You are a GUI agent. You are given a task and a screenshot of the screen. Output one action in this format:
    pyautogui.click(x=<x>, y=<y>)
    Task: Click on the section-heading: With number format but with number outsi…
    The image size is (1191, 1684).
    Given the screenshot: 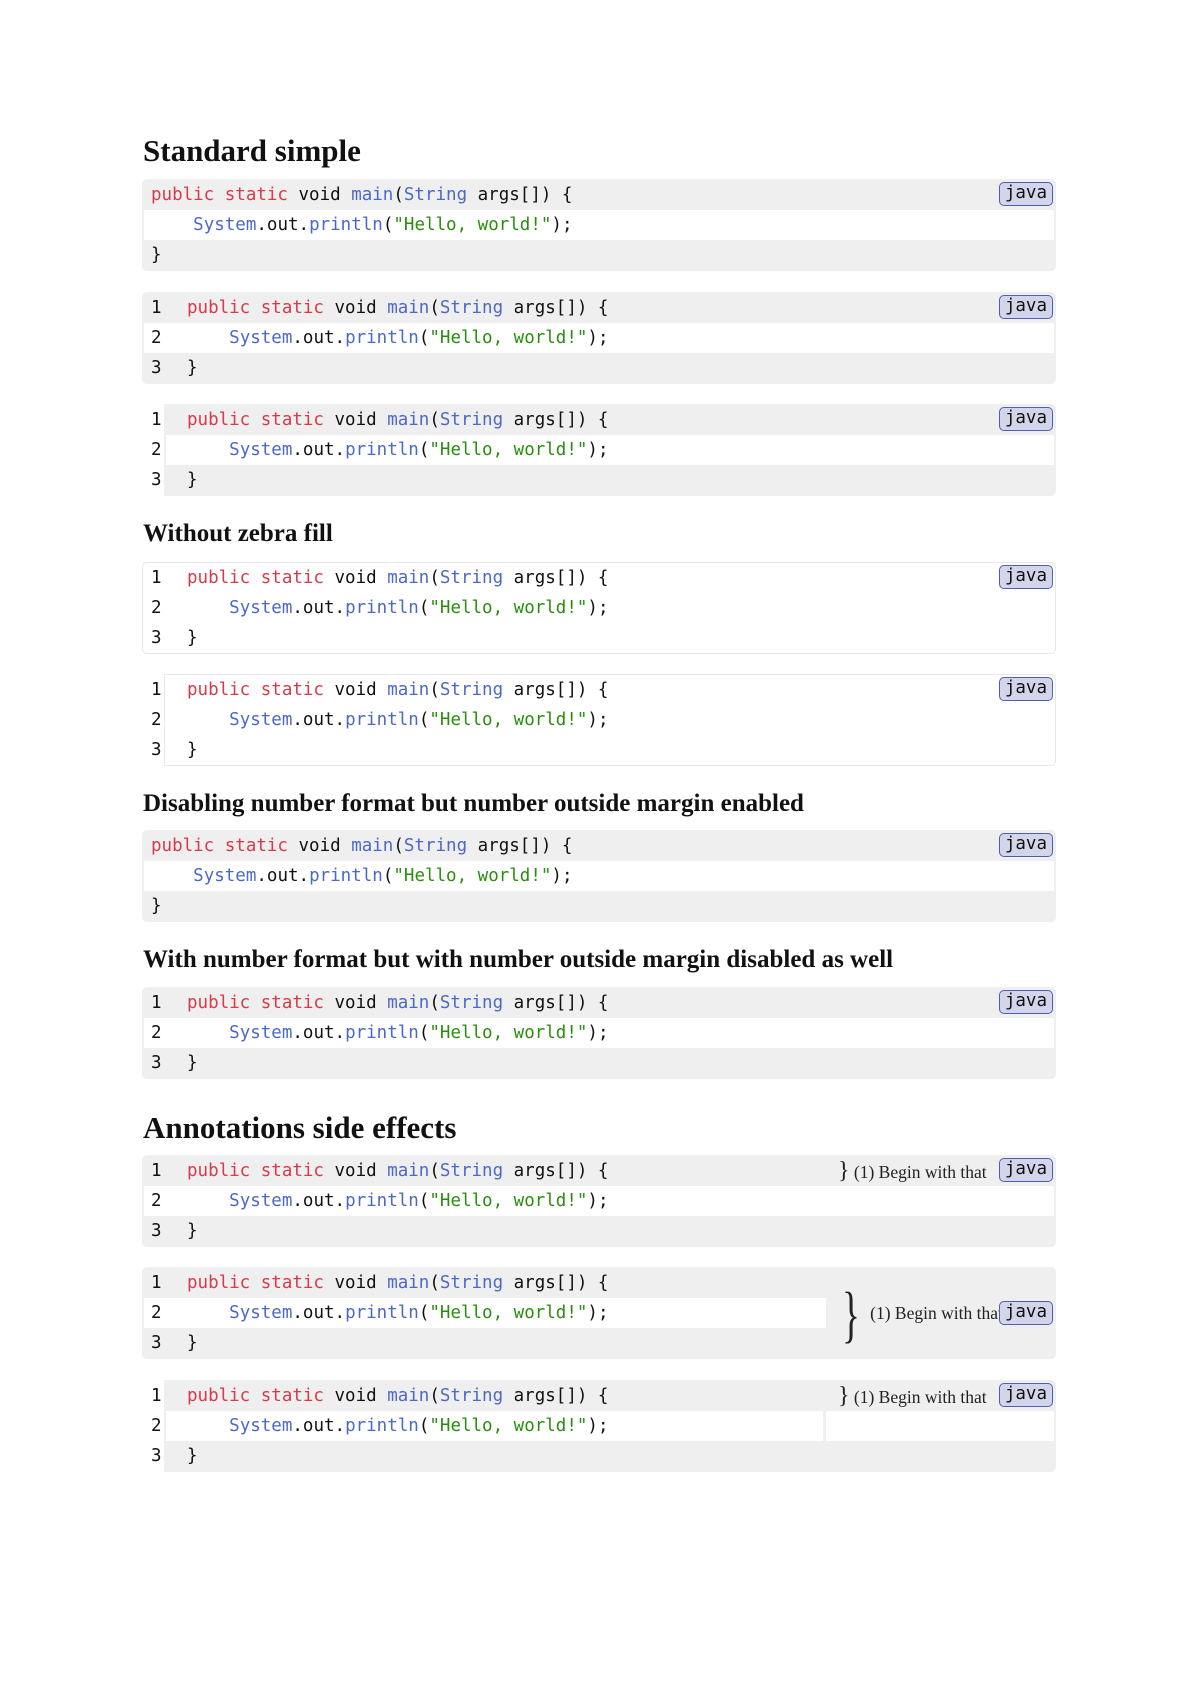 What is the action you would take?
    pyautogui.click(x=518, y=959)
    